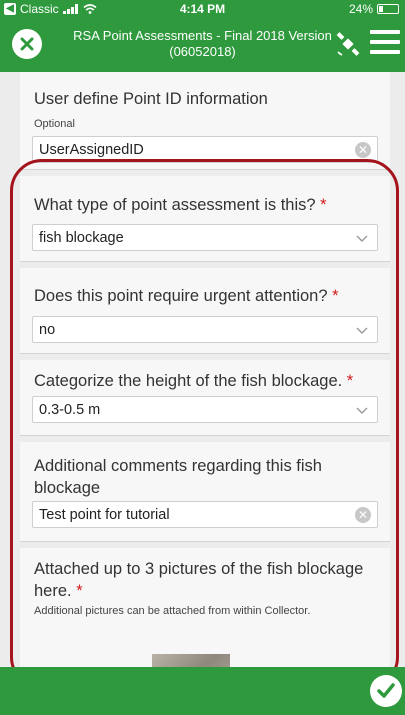  I want to click on user-id-hint: Optional, so click(54, 124).